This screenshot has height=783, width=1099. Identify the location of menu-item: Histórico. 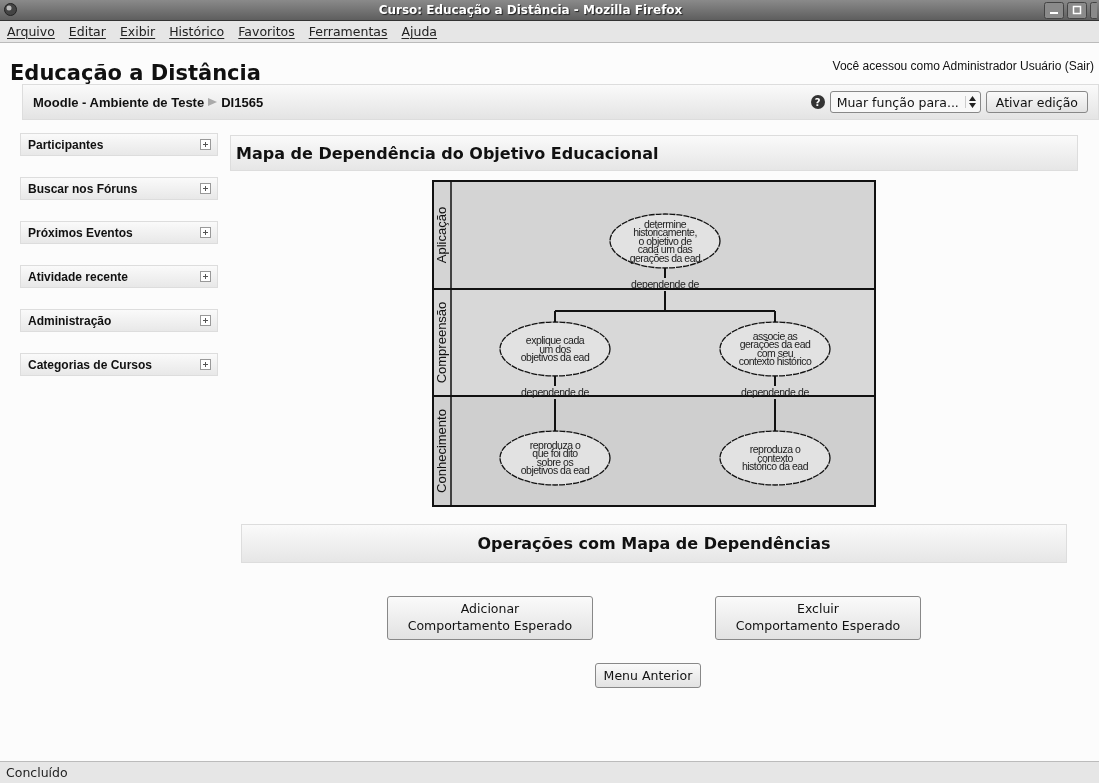
(197, 31).